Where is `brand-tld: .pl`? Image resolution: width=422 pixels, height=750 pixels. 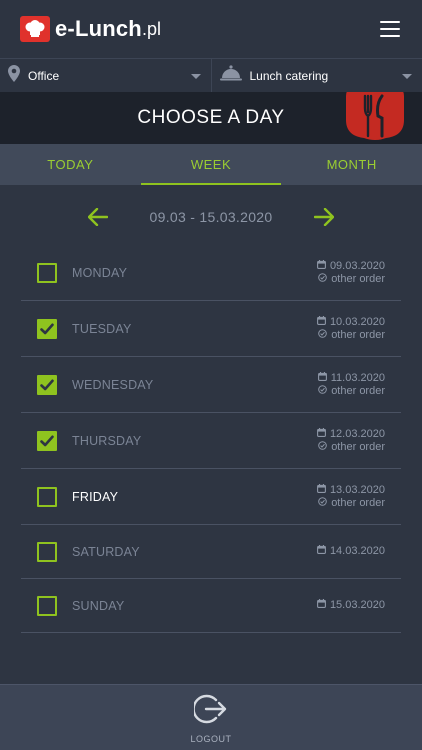
brand-tld: .pl is located at coordinates (151, 28).